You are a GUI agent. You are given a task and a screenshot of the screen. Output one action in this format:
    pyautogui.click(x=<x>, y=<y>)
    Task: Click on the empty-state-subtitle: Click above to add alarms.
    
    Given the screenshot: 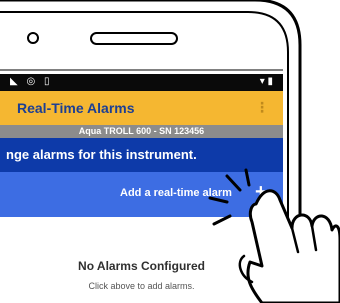 What is the action you would take?
    pyautogui.click(x=141, y=286)
    